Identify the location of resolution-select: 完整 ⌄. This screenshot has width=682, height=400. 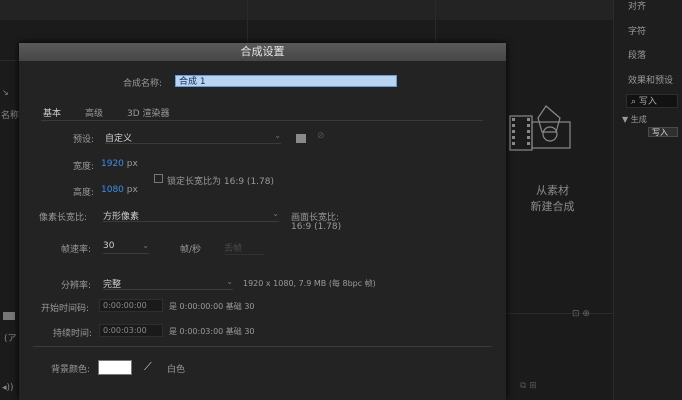
(168, 283).